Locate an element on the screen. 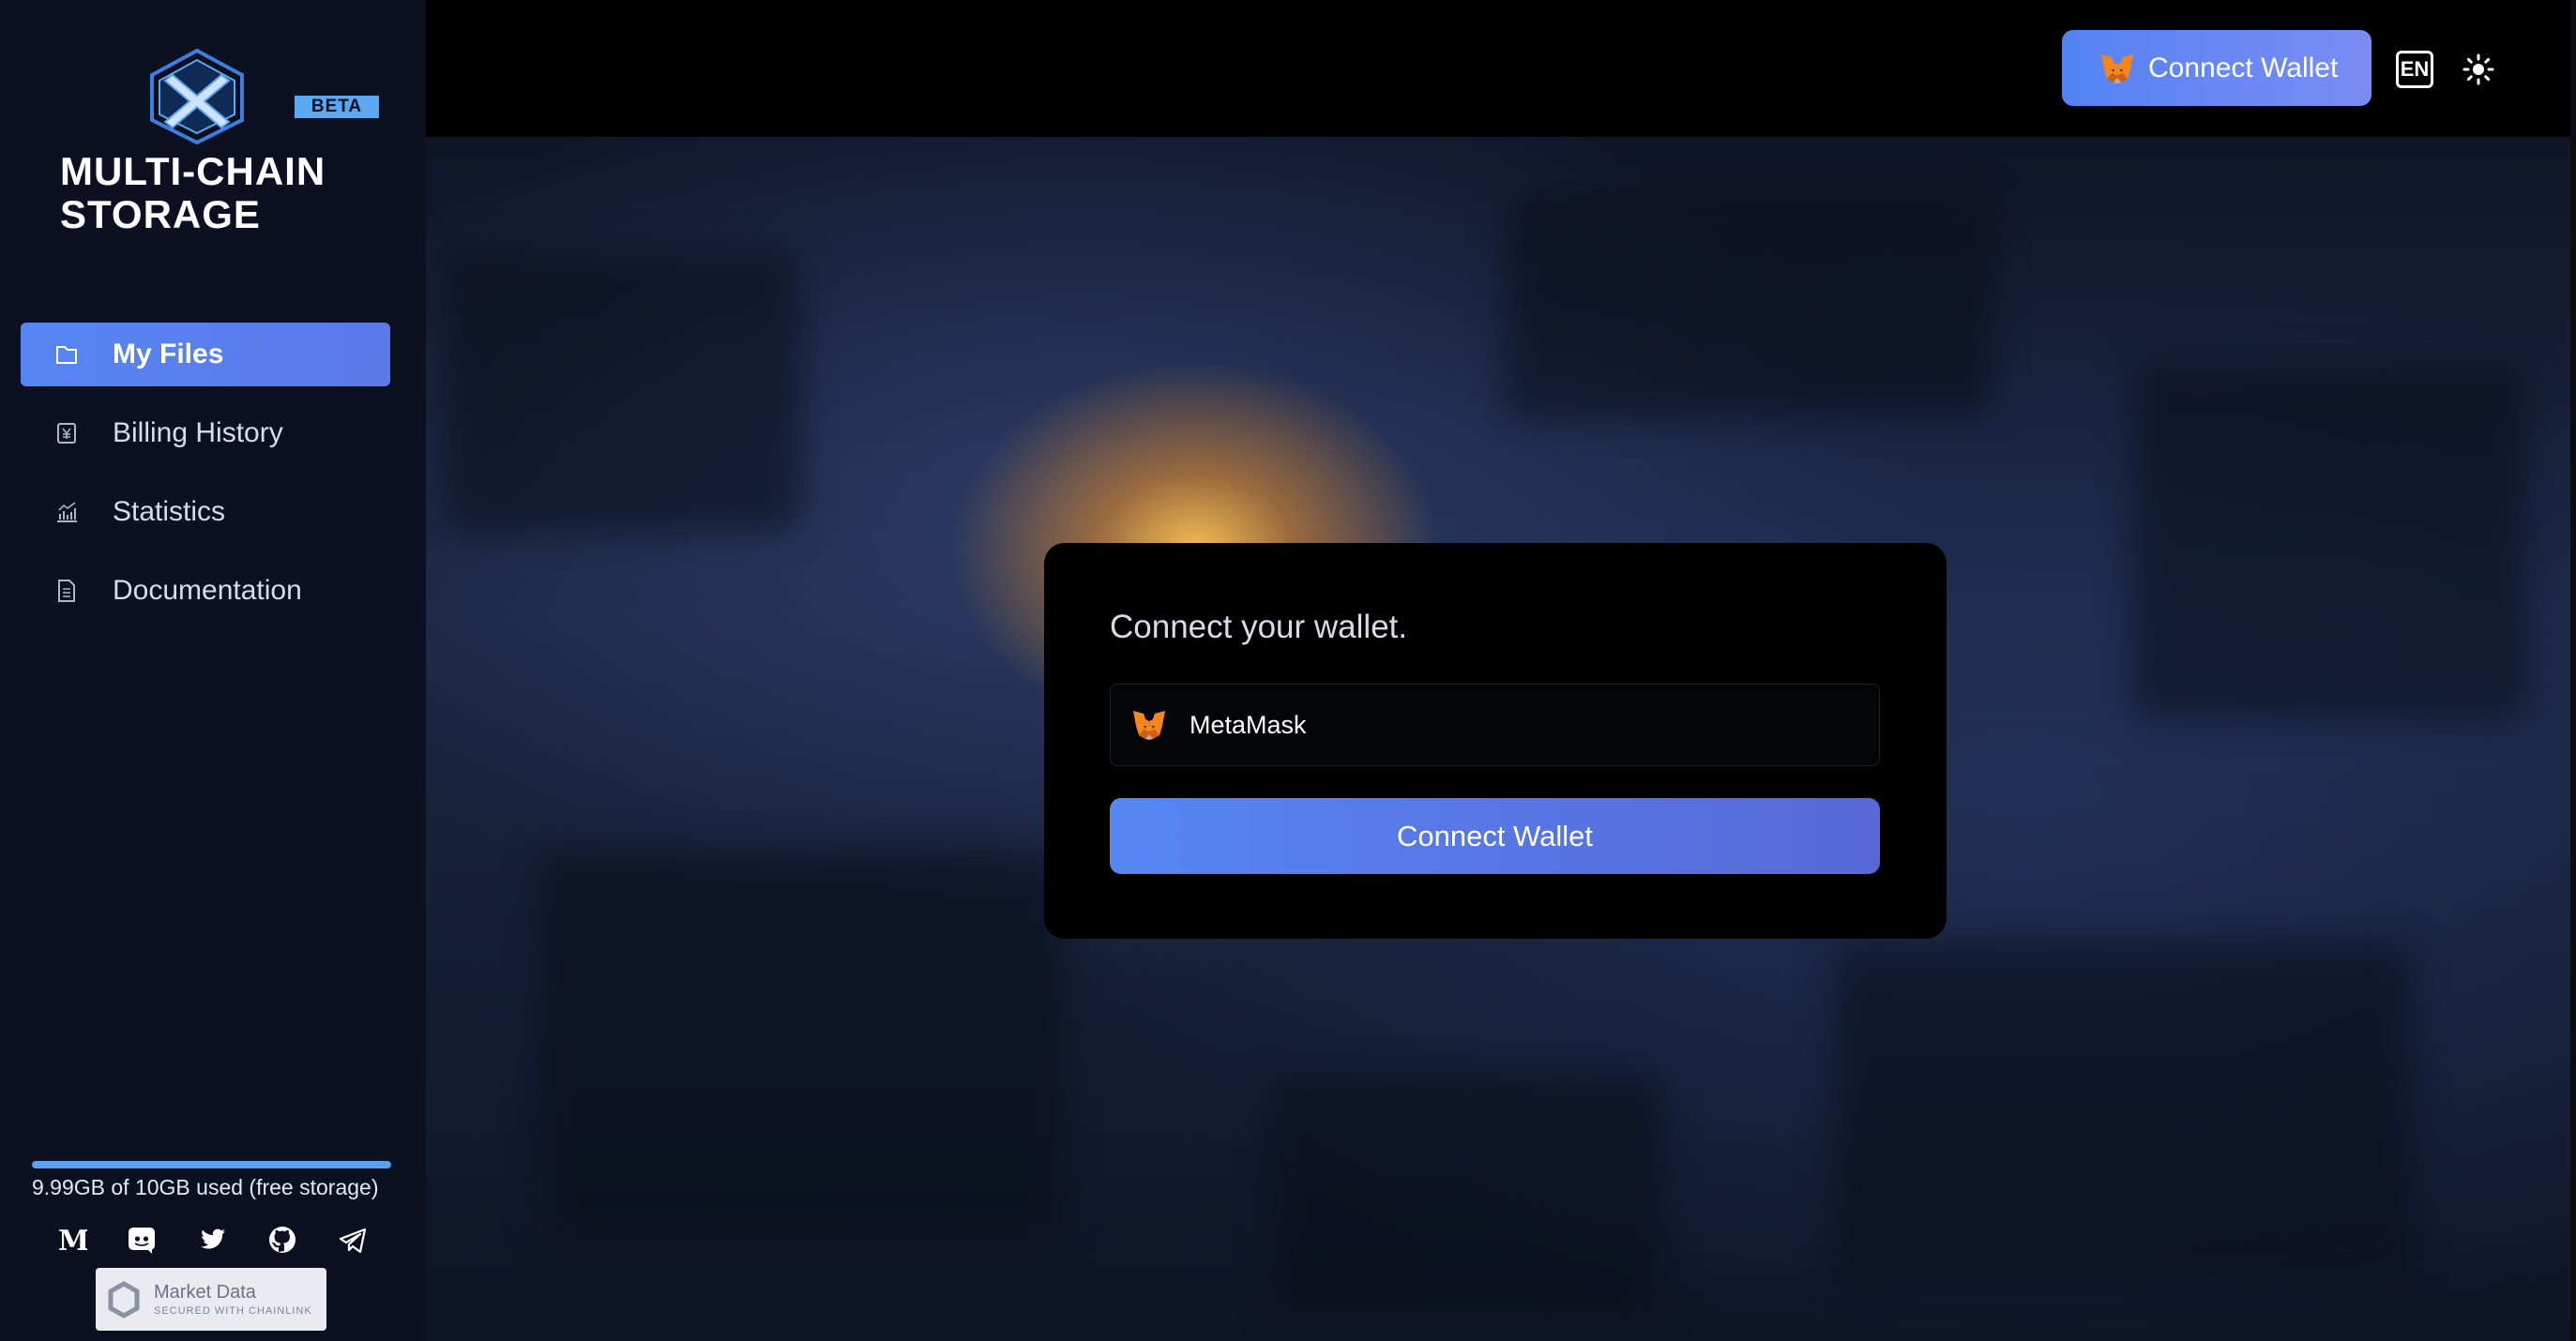  receipt-icon is located at coordinates (67, 433).